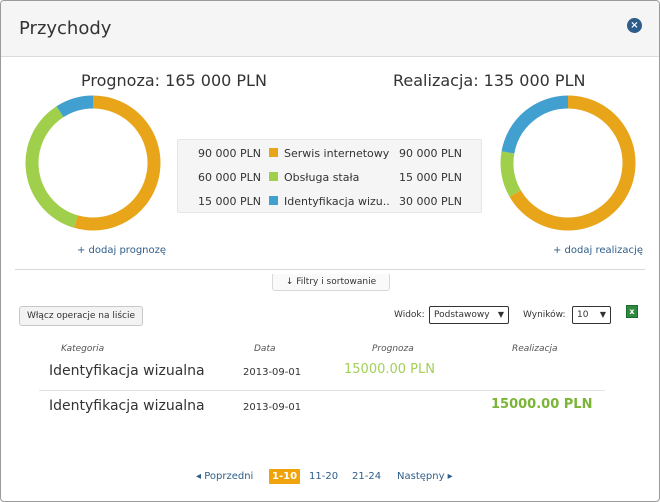 Image resolution: width=660 pixels, height=502 pixels. What do you see at coordinates (229, 201) in the screenshot?
I see `legend-forecast-value: 15 000 PLN` at bounding box center [229, 201].